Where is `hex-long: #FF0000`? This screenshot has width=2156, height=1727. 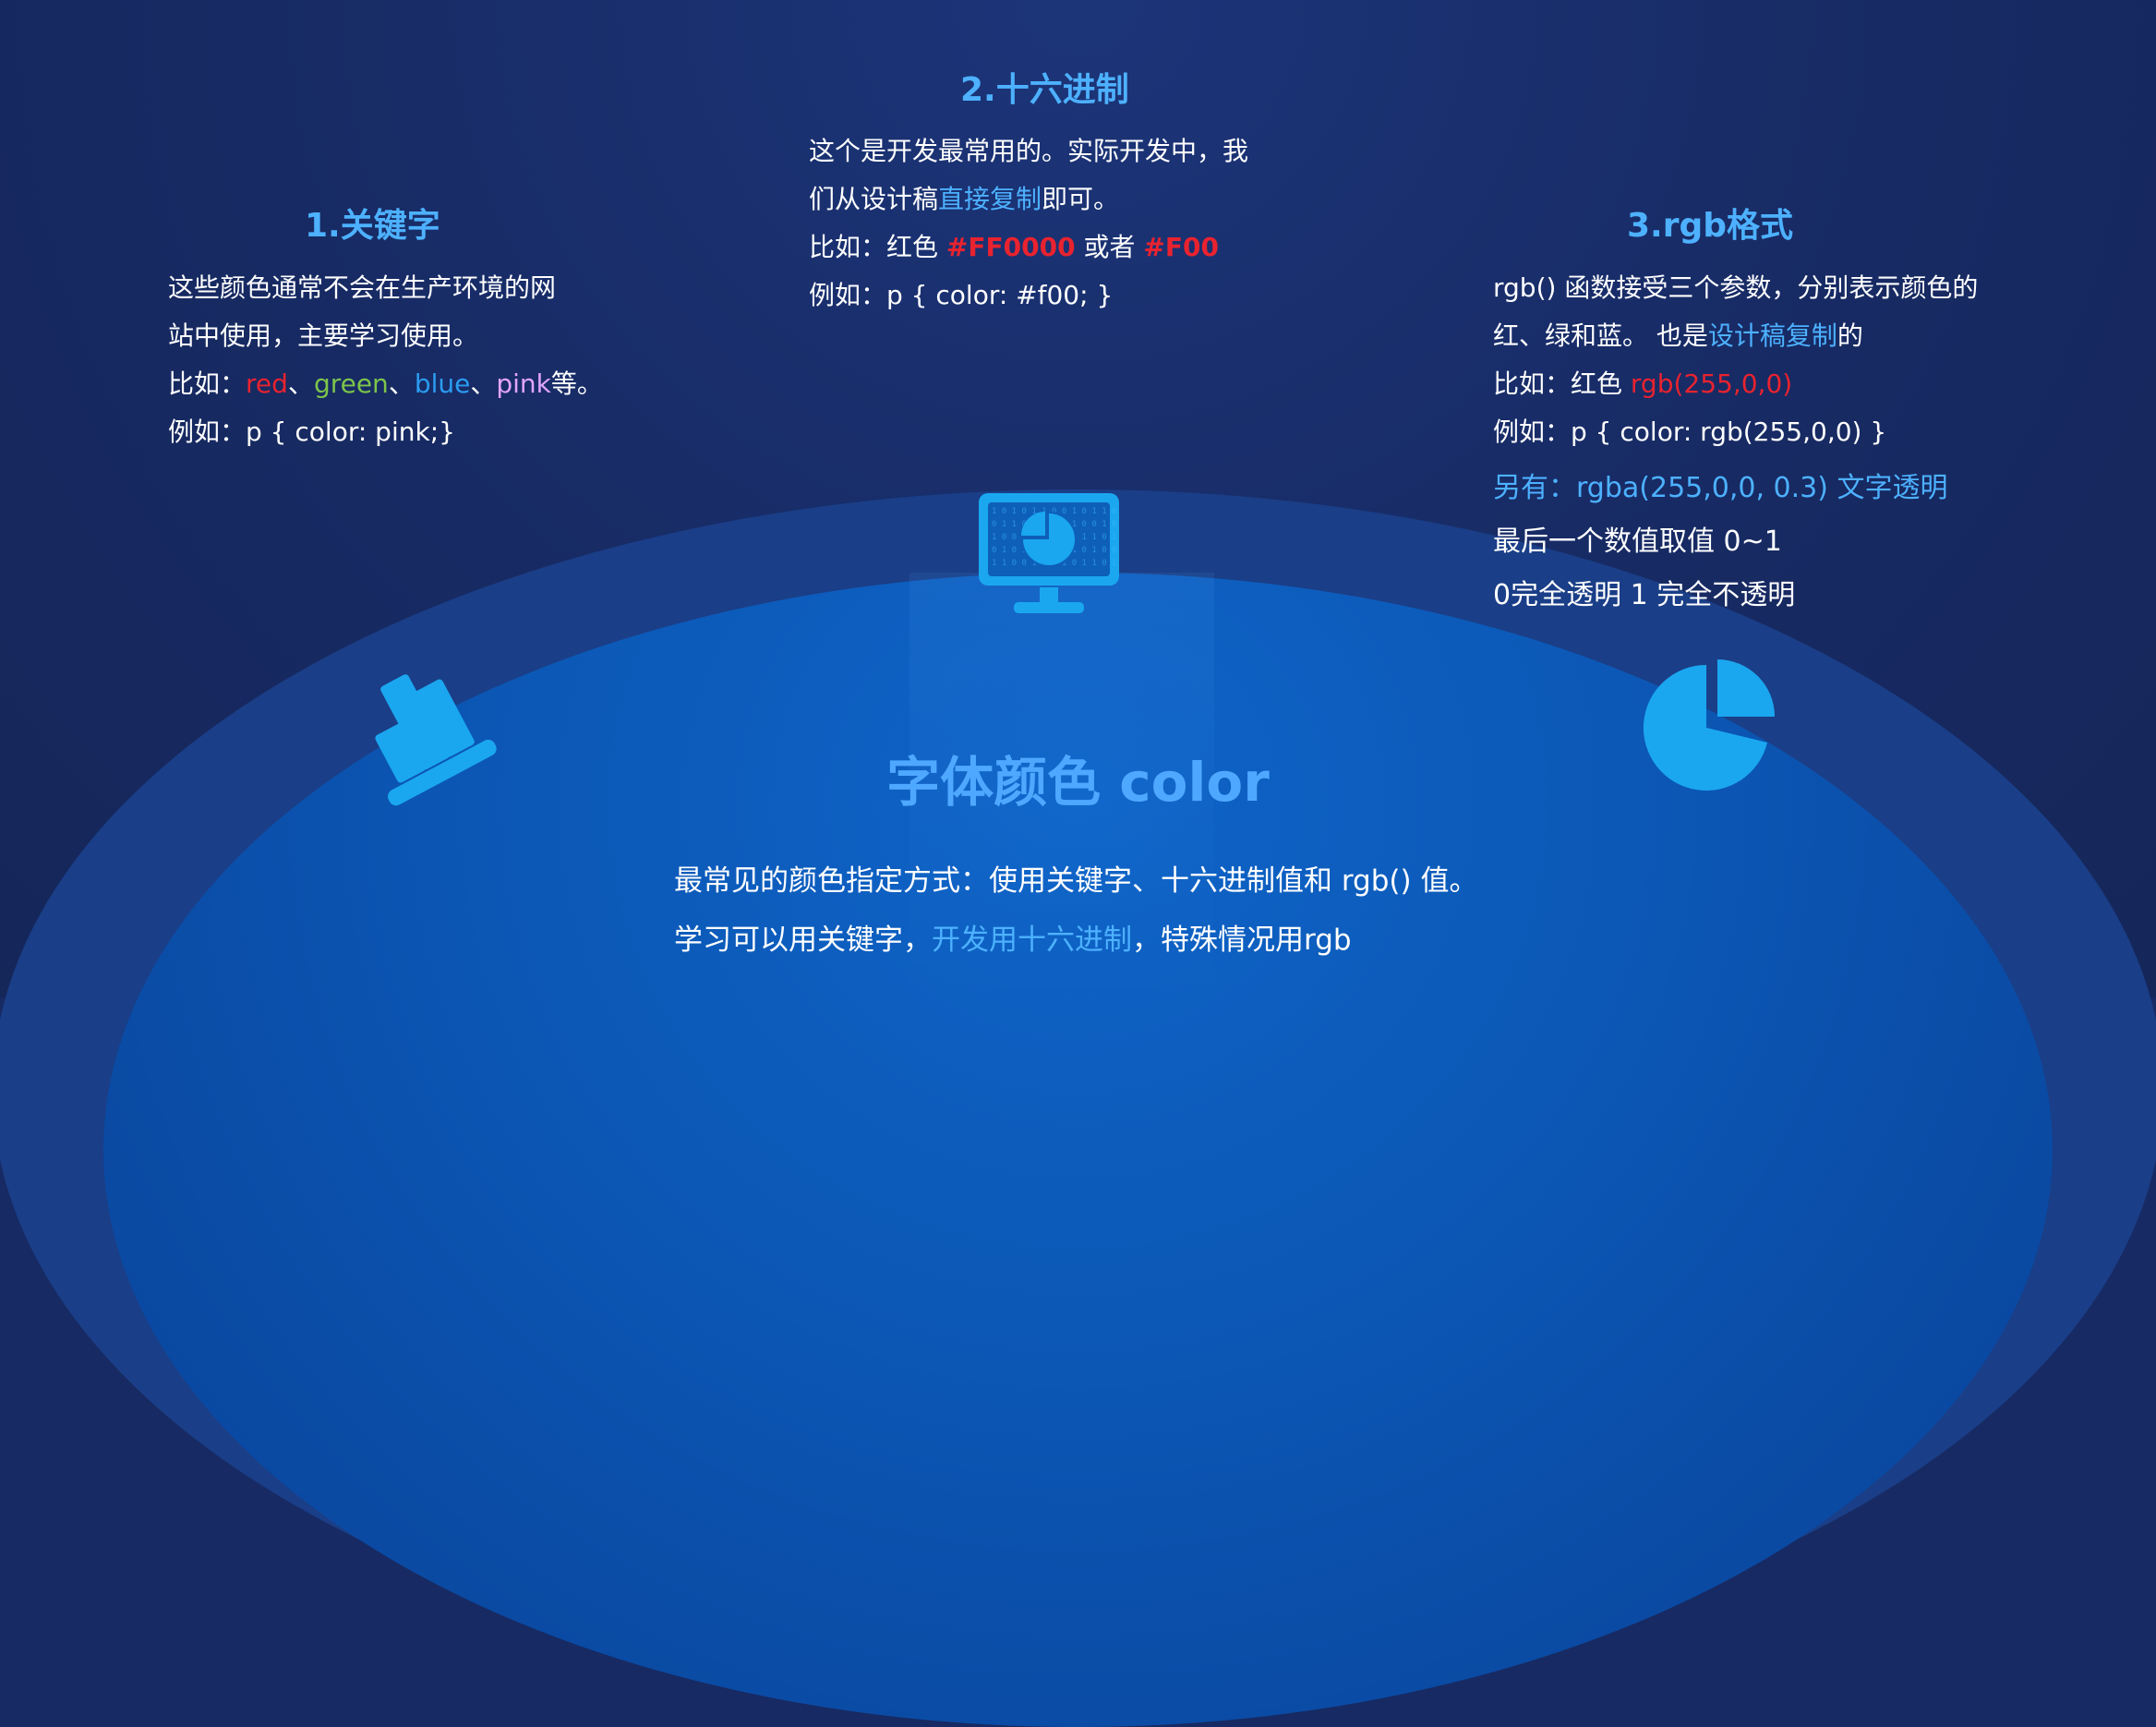
hex-long: #FF0000 is located at coordinates (1011, 247).